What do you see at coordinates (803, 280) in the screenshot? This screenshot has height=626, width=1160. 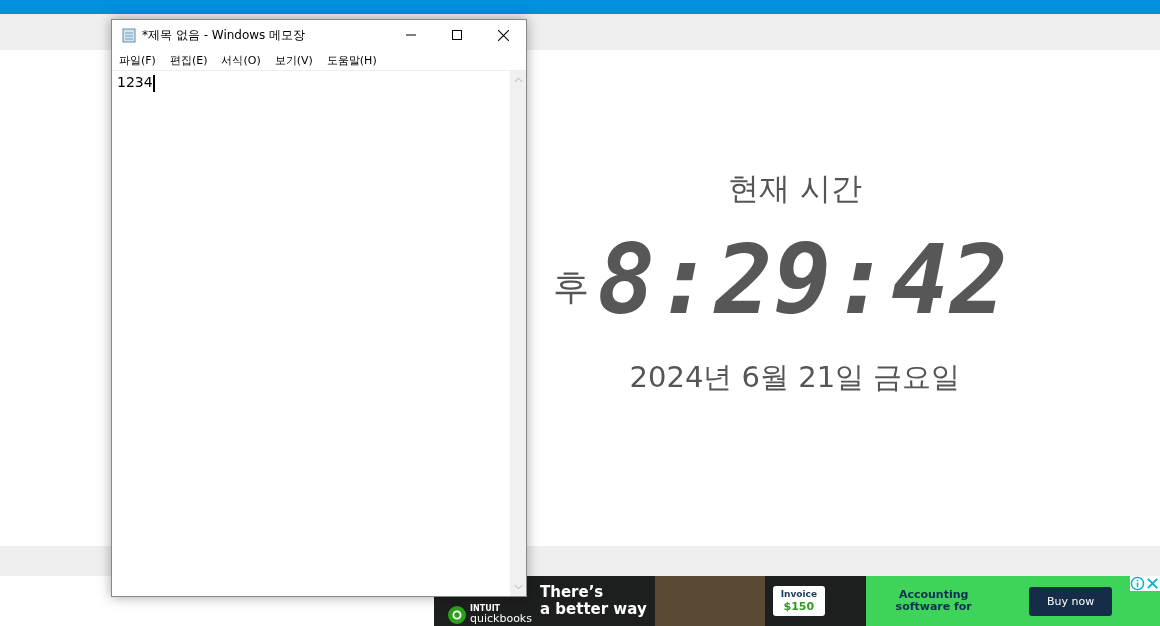 I see `digital-time: 8:29:42` at bounding box center [803, 280].